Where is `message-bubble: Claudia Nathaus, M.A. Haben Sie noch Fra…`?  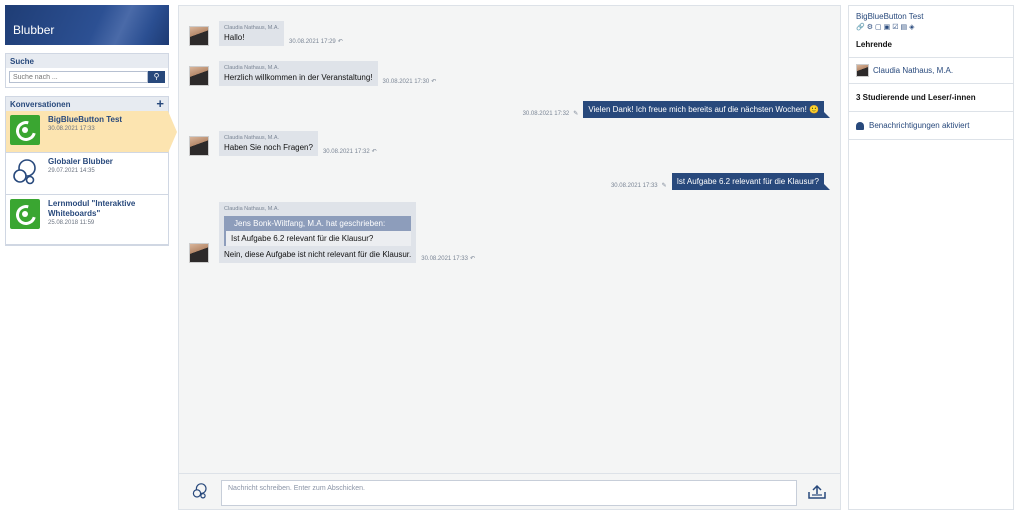 message-bubble: Claudia Nathaus, M.A. Haben Sie noch Fra… is located at coordinates (268, 143).